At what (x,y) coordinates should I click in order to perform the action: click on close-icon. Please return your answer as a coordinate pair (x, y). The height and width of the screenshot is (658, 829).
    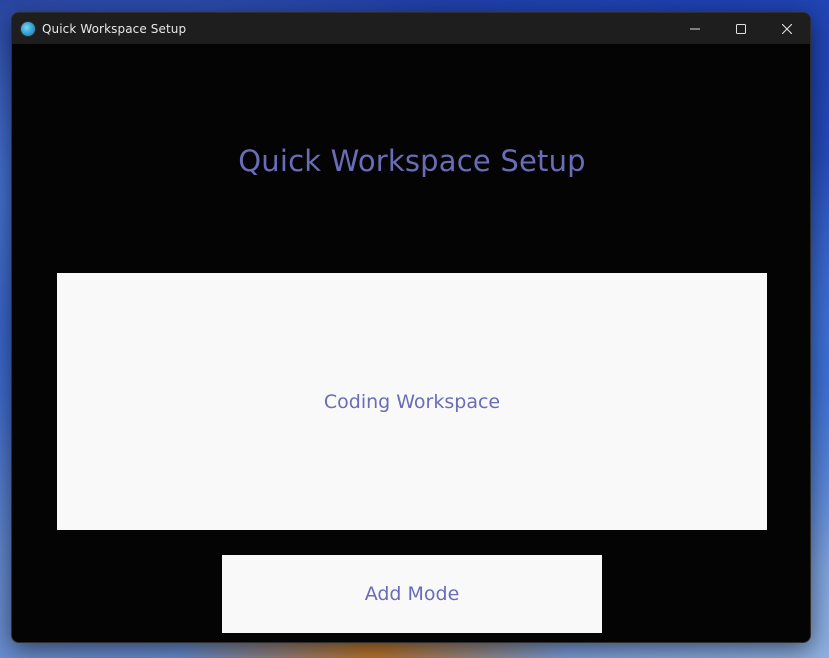
    Looking at the image, I should click on (787, 28).